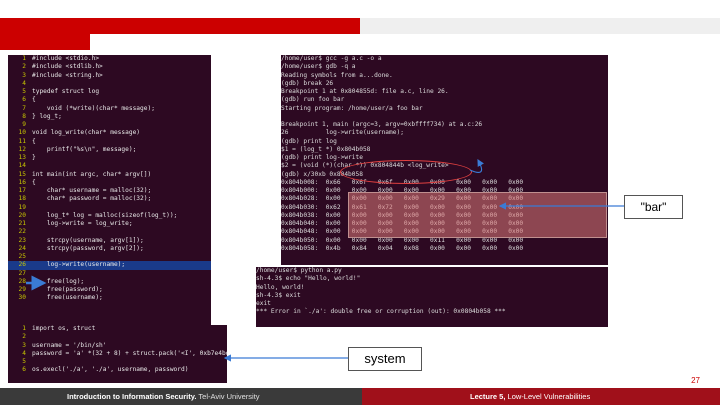 This screenshot has width=720, height=405. What do you see at coordinates (385, 359) in the screenshot?
I see `system-callout: system` at bounding box center [385, 359].